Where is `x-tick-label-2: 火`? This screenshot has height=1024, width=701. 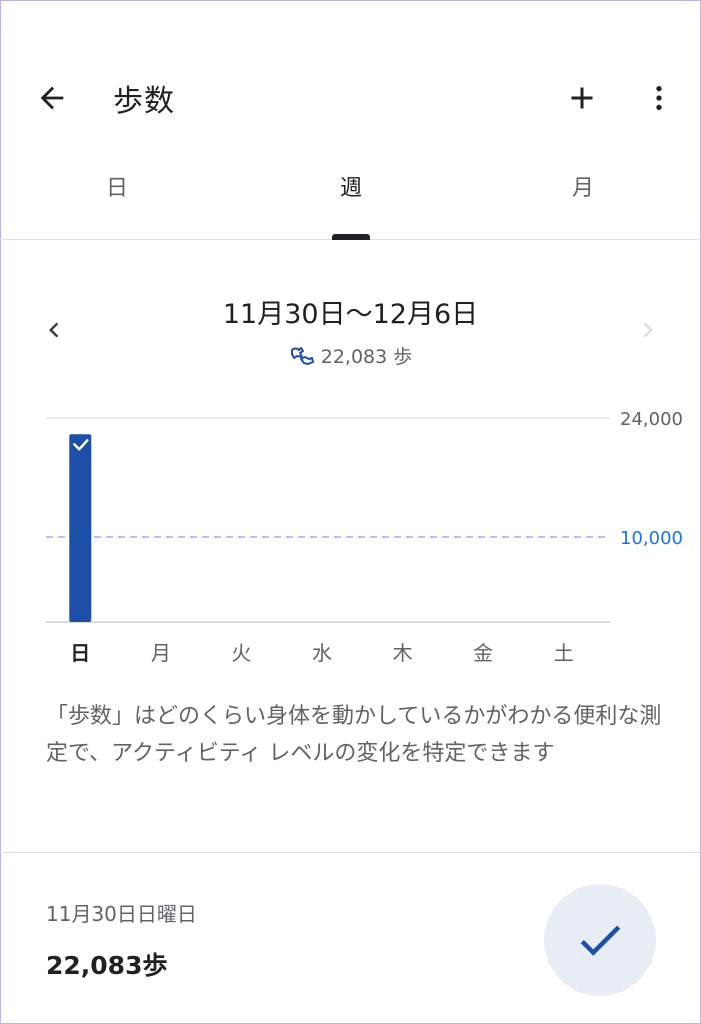
x-tick-label-2: 火 is located at coordinates (241, 653).